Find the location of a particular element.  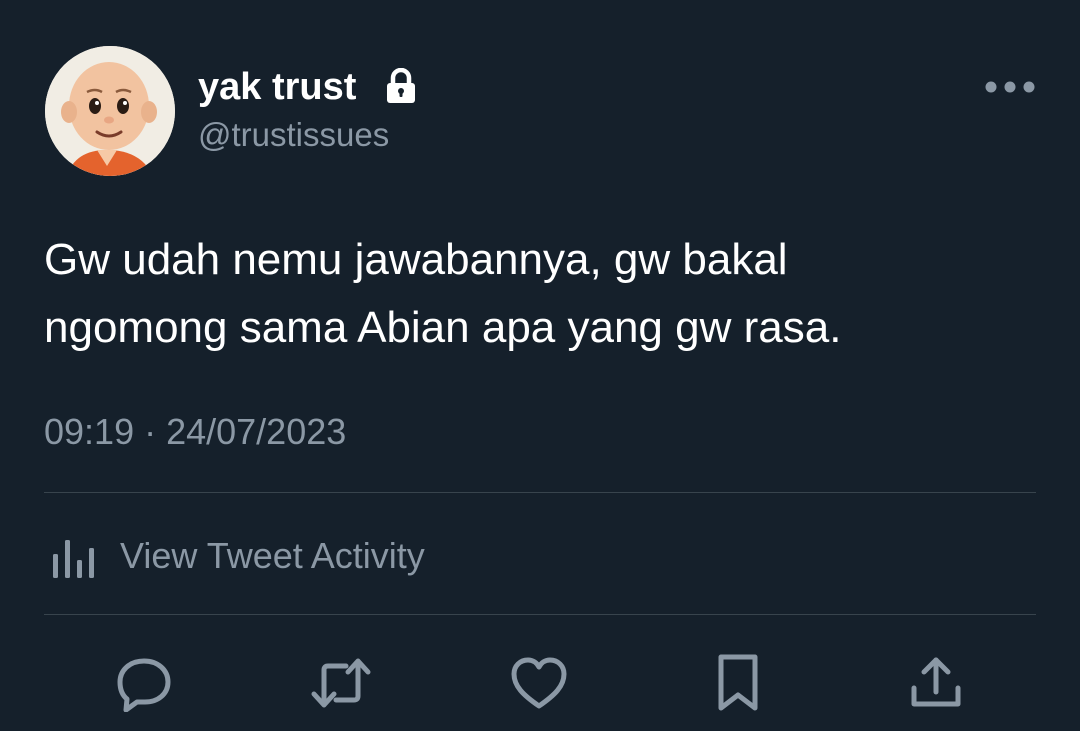

reply-icon is located at coordinates (144, 685).